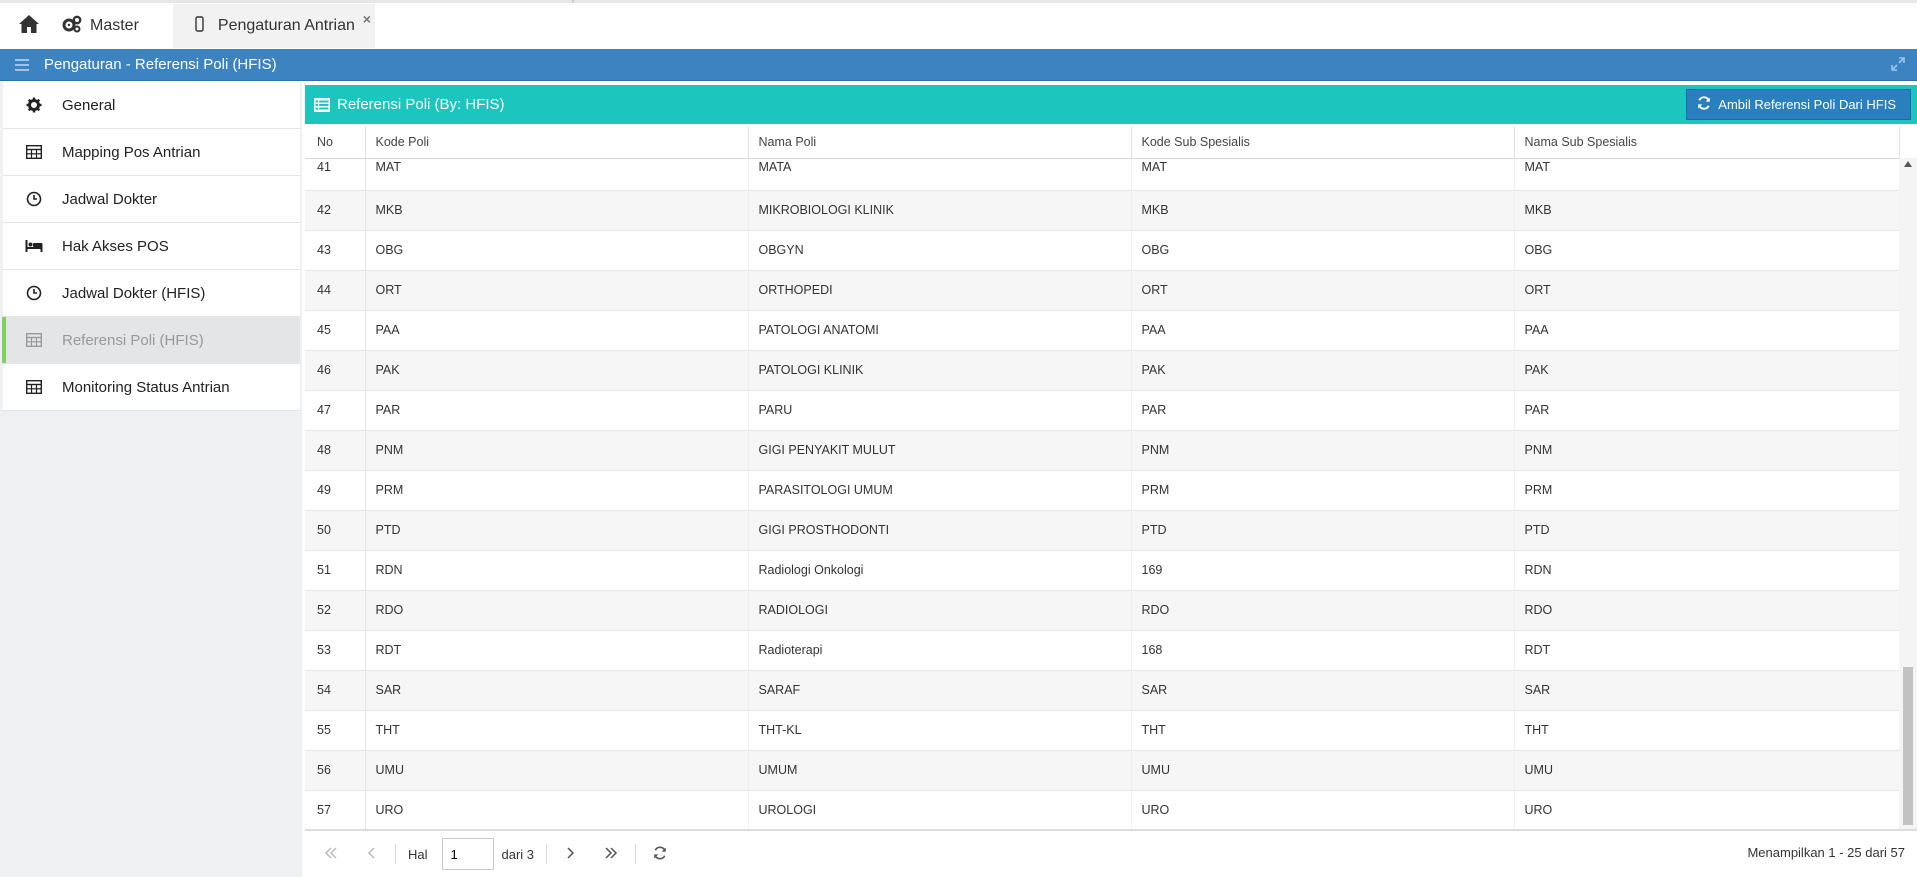 The width and height of the screenshot is (1917, 877). What do you see at coordinates (1707, 250) in the screenshot?
I see `cell-nama-sub-spesialis: OBG` at bounding box center [1707, 250].